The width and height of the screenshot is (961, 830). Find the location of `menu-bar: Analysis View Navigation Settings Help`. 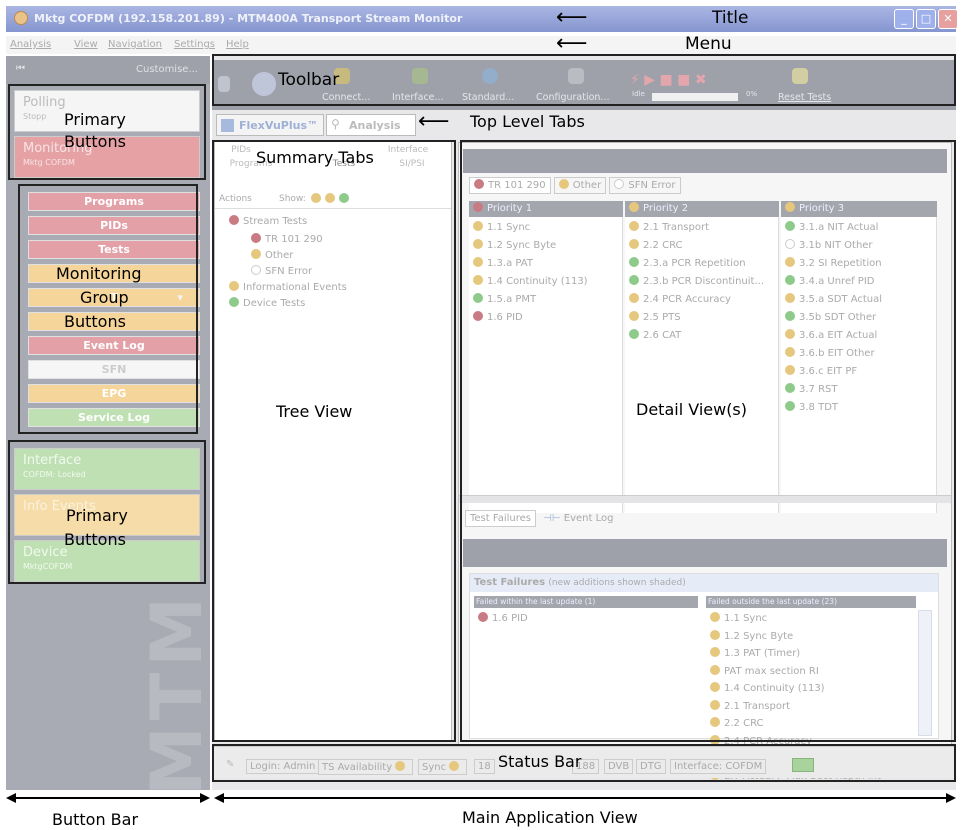

menu-bar: Analysis View Navigation Settings Help is located at coordinates (481, 45).